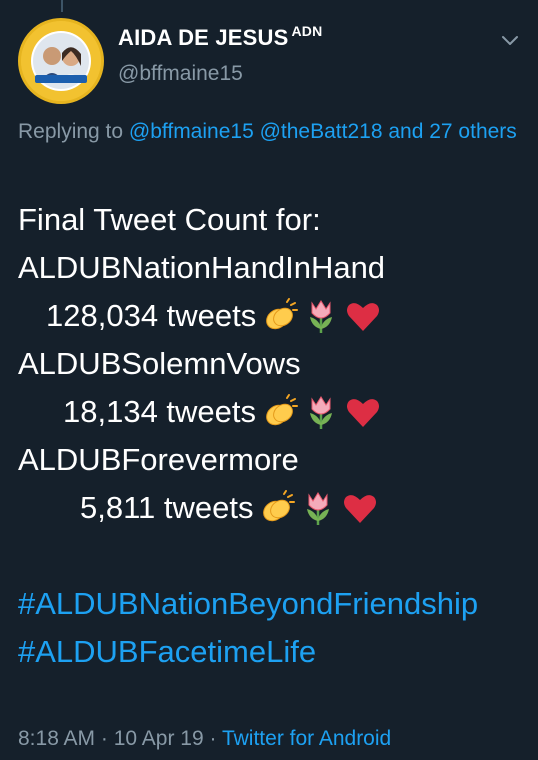 This screenshot has height=760, width=538. What do you see at coordinates (159, 363) in the screenshot?
I see `tag-name: ALDUBSolemnVows` at bounding box center [159, 363].